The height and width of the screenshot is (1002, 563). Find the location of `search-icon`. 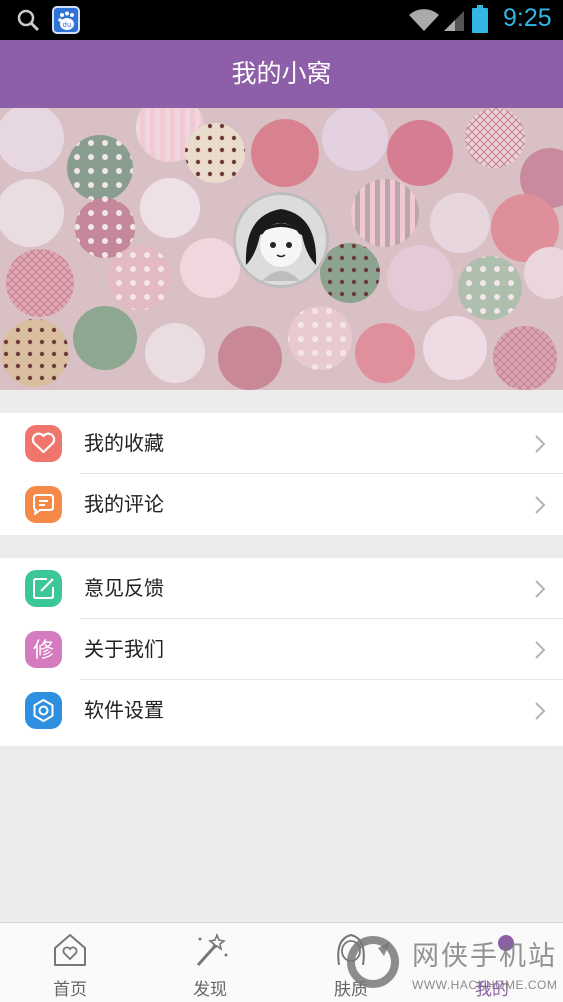

search-icon is located at coordinates (28, 20).